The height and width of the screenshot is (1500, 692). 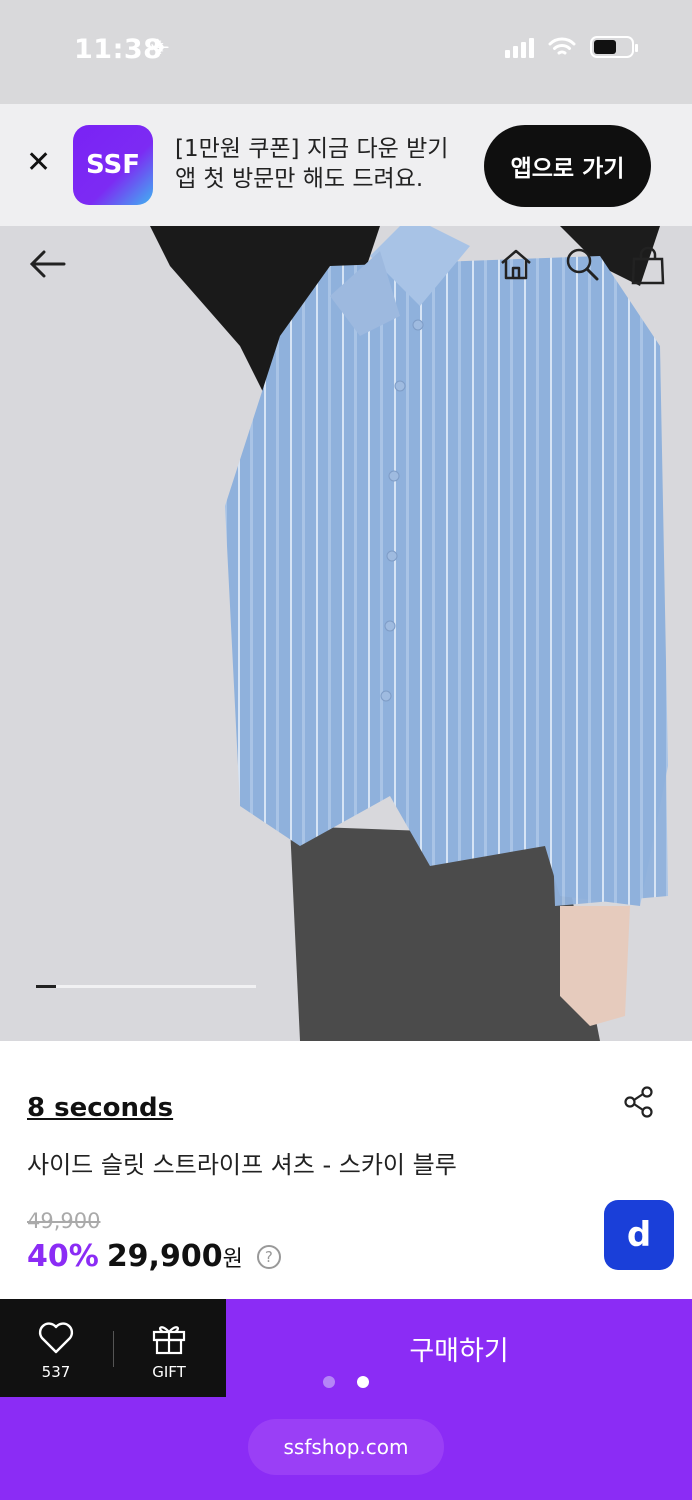 What do you see at coordinates (299, 179) in the screenshot?
I see `banner-line-2: 앱 첫 방문만 해도 드려요.` at bounding box center [299, 179].